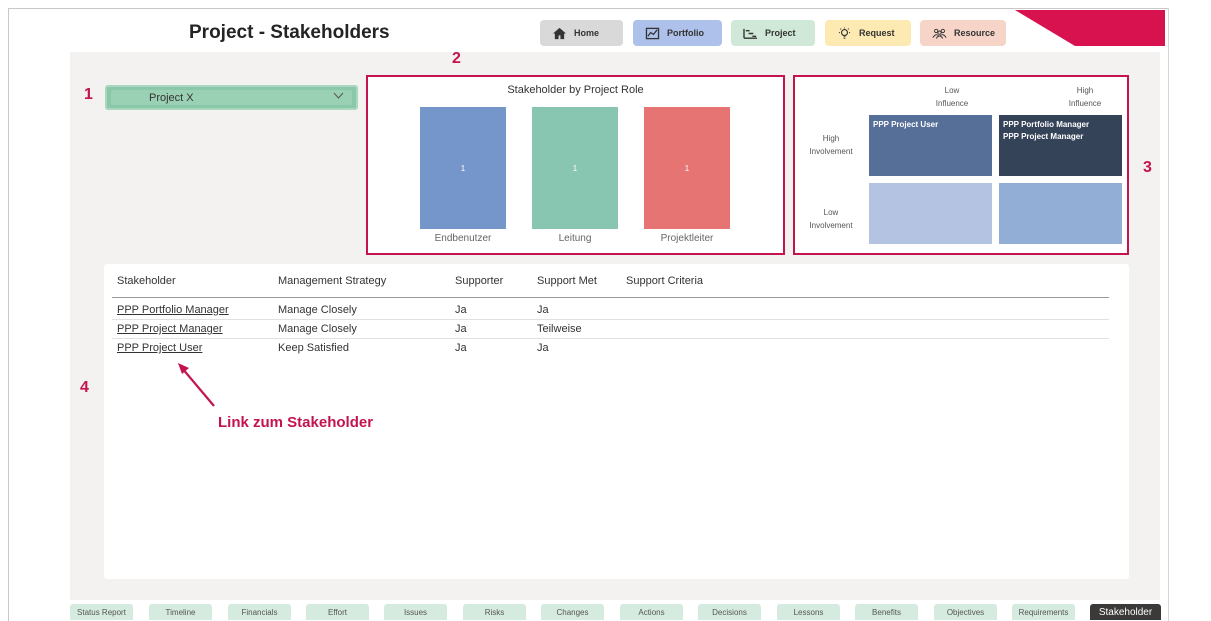  What do you see at coordinates (844, 32) in the screenshot?
I see `lightbulb-icon` at bounding box center [844, 32].